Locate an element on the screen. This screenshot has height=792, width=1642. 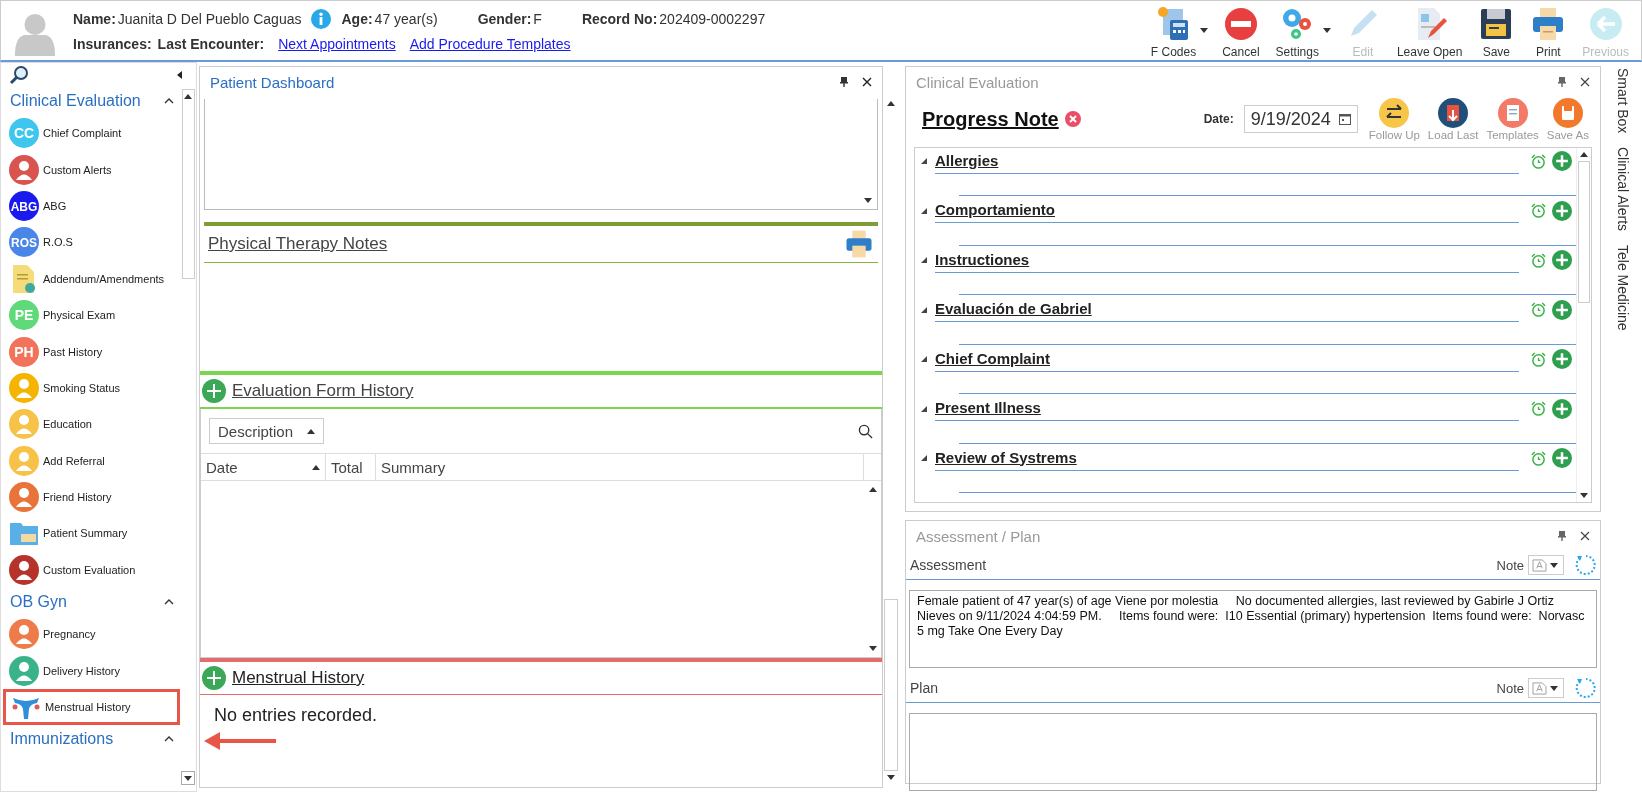
toolbar-button: Print is located at coordinates (1548, 32).